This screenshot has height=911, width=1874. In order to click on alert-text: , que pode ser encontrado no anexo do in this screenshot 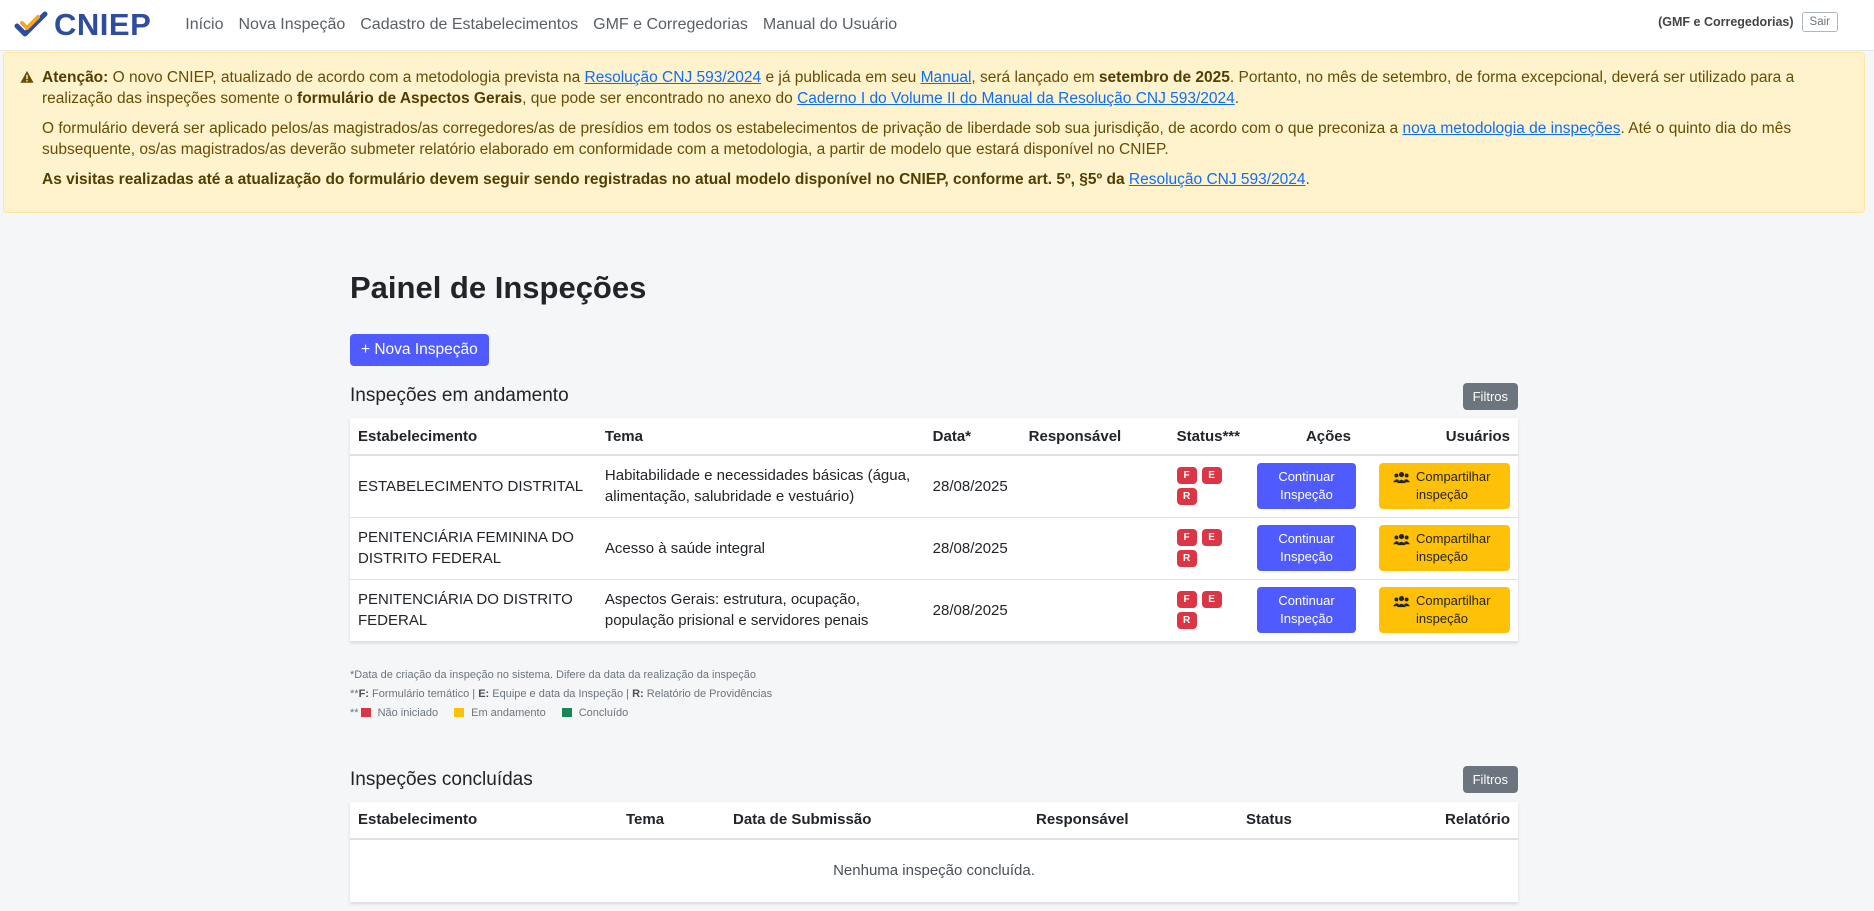, I will do `click(660, 98)`.